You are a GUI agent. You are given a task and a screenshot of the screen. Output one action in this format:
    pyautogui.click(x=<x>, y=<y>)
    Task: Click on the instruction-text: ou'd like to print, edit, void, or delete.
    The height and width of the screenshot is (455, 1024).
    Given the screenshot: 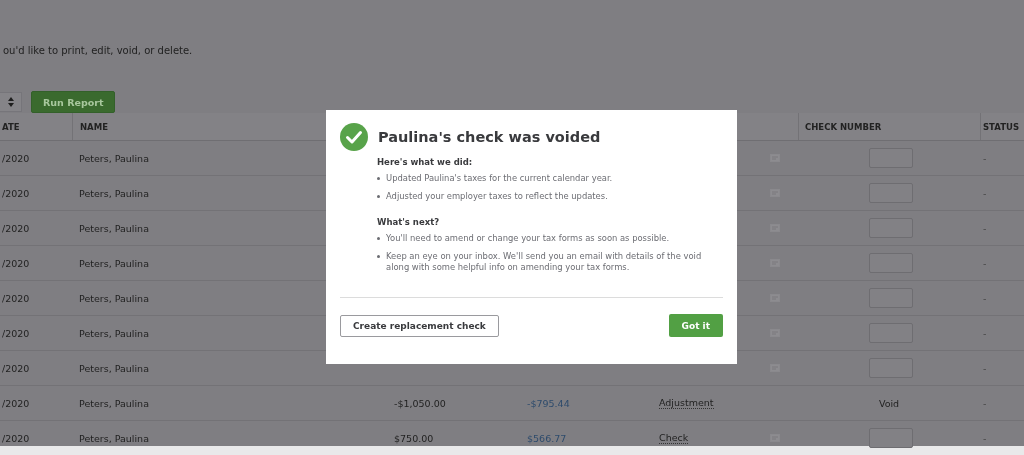 What is the action you would take?
    pyautogui.click(x=98, y=51)
    